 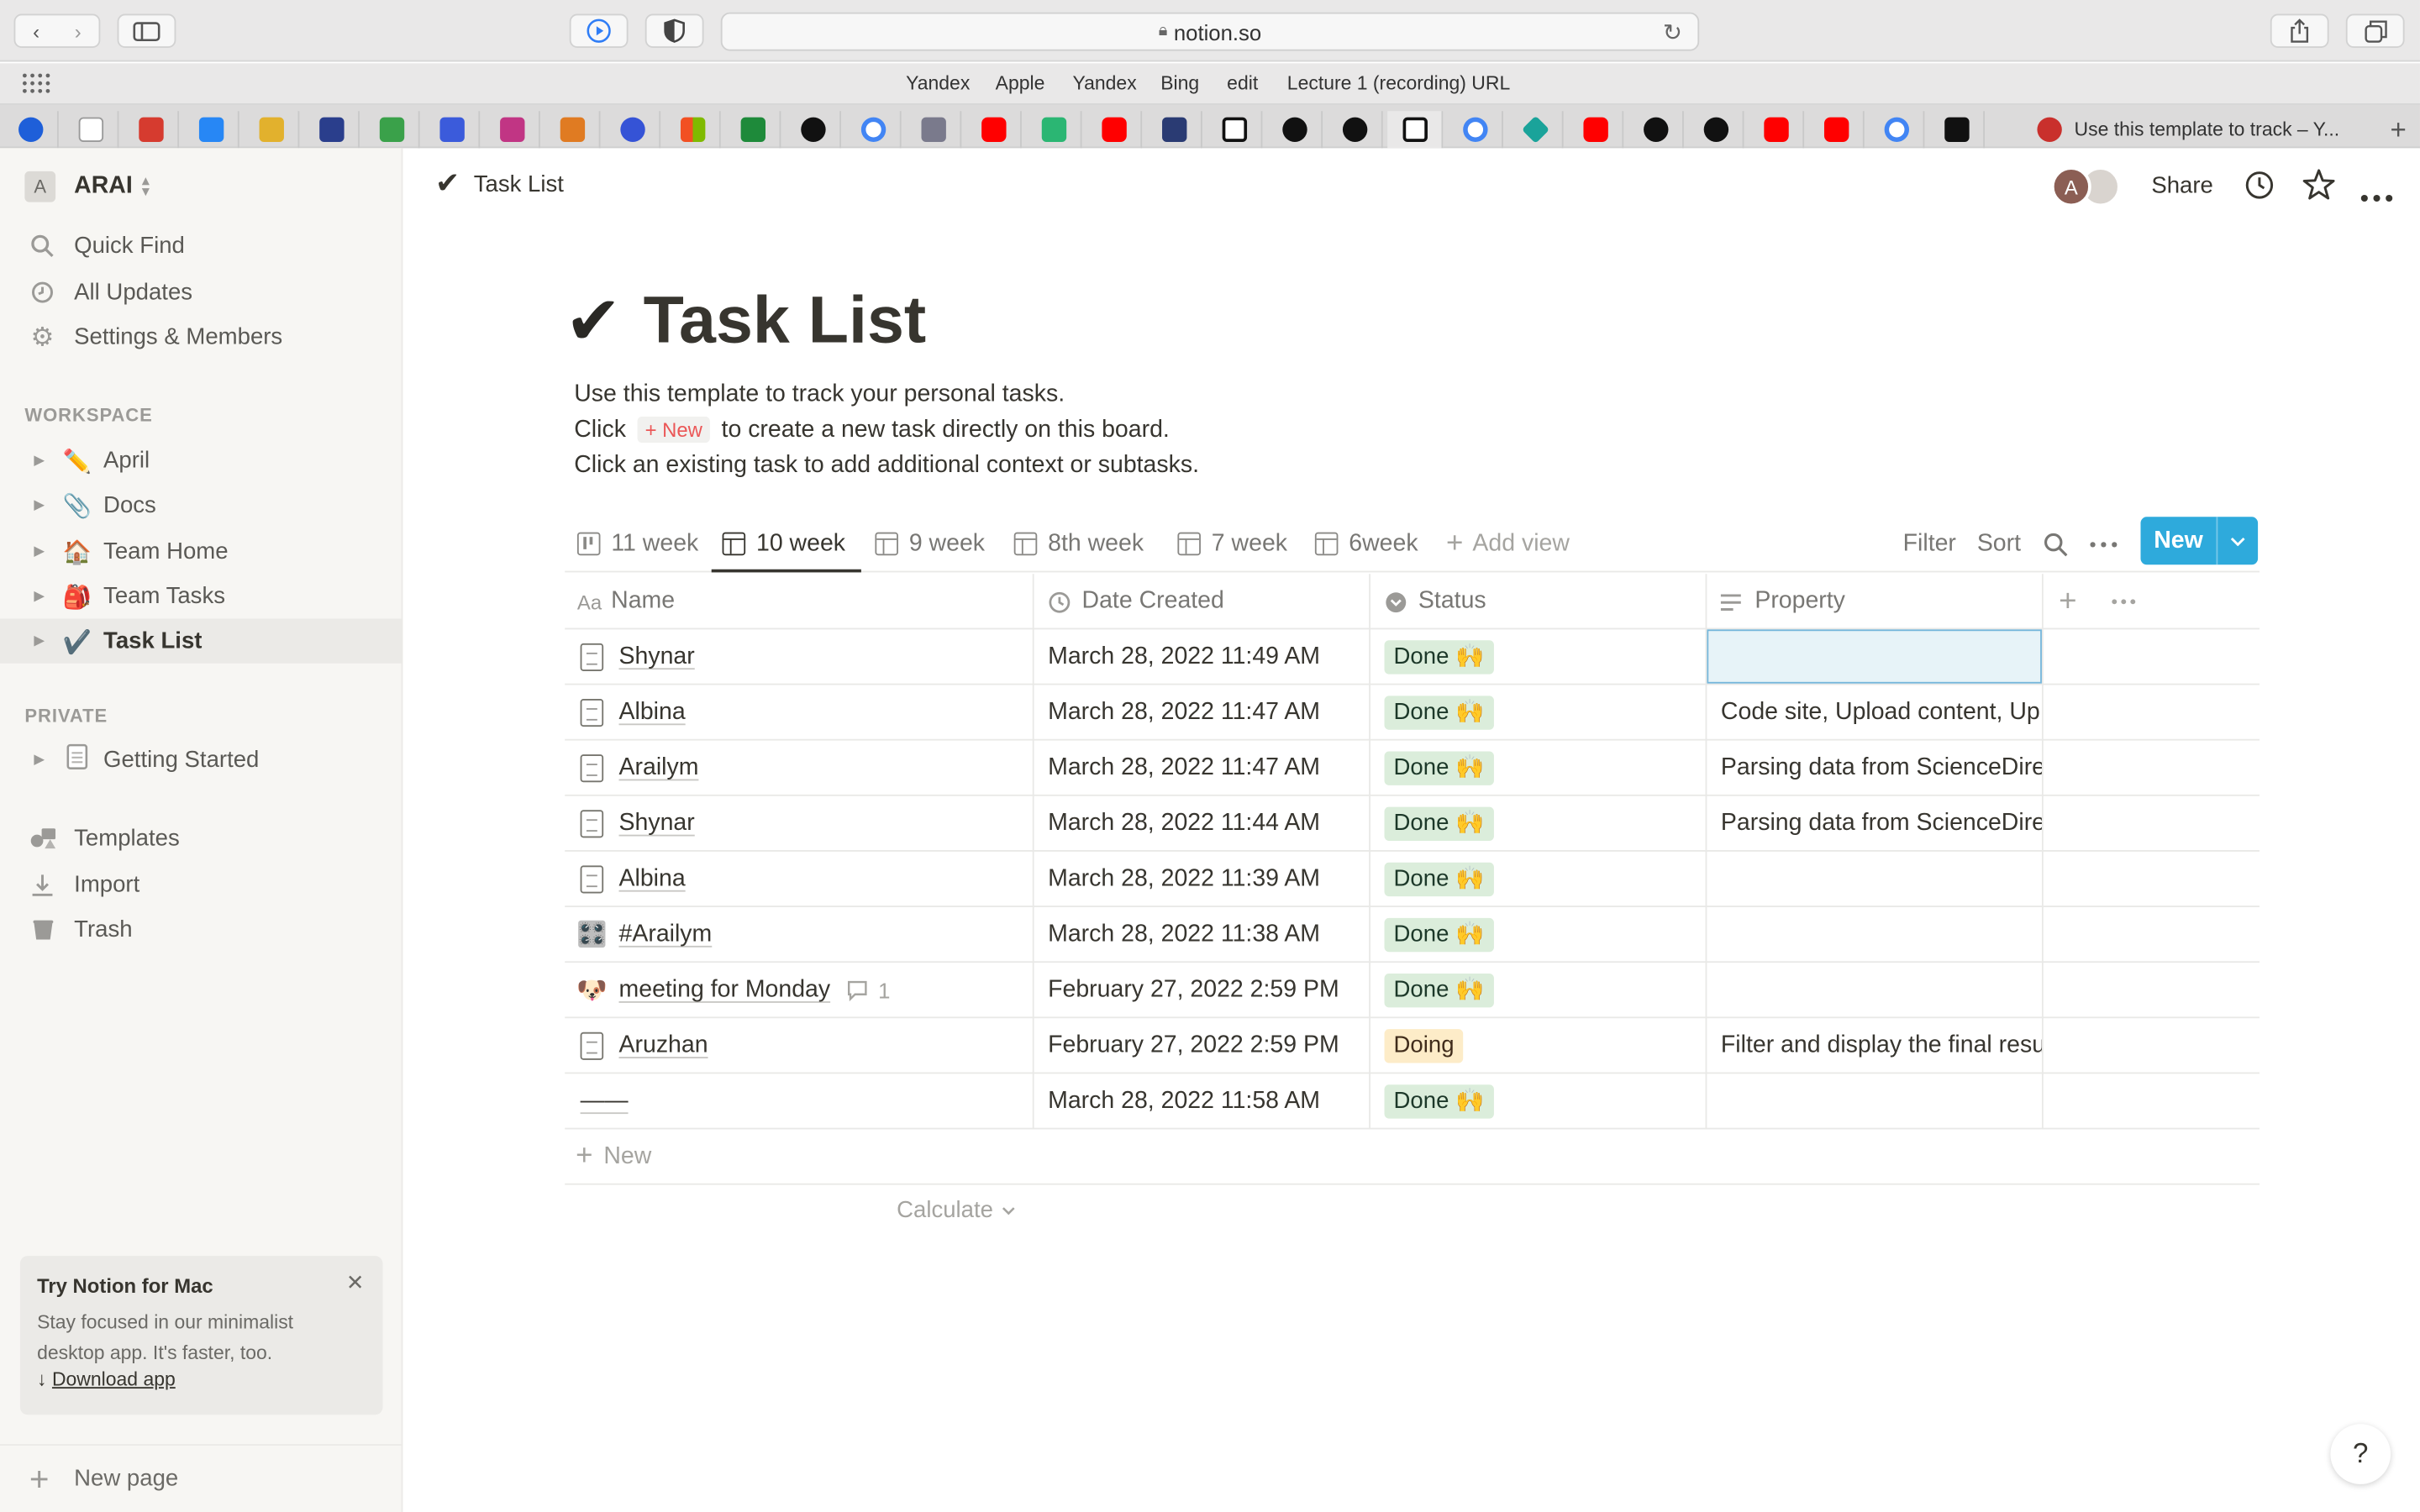 What do you see at coordinates (201, 838) in the screenshot?
I see `sidebar-item-templates: Templates` at bounding box center [201, 838].